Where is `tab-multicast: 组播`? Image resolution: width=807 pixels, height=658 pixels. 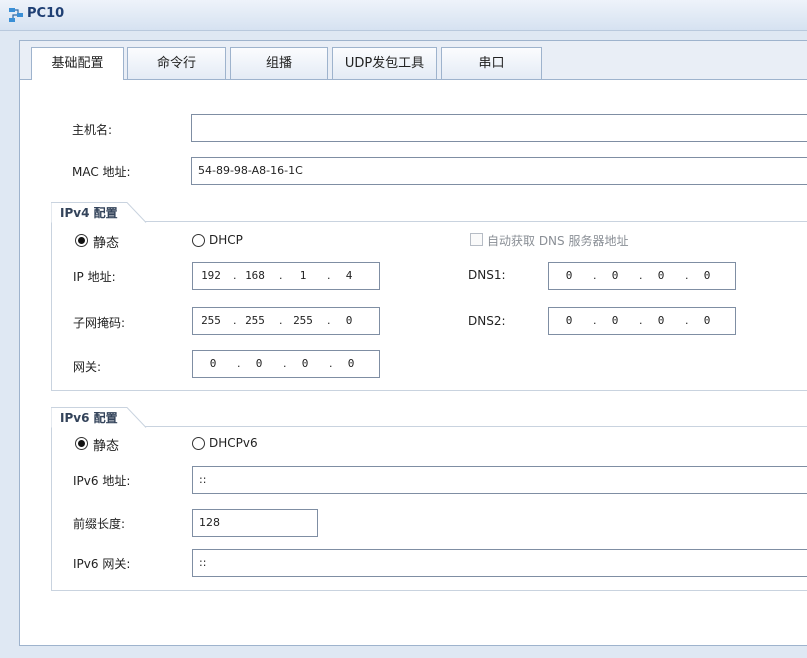
tab-multicast: 组播 is located at coordinates (279, 63).